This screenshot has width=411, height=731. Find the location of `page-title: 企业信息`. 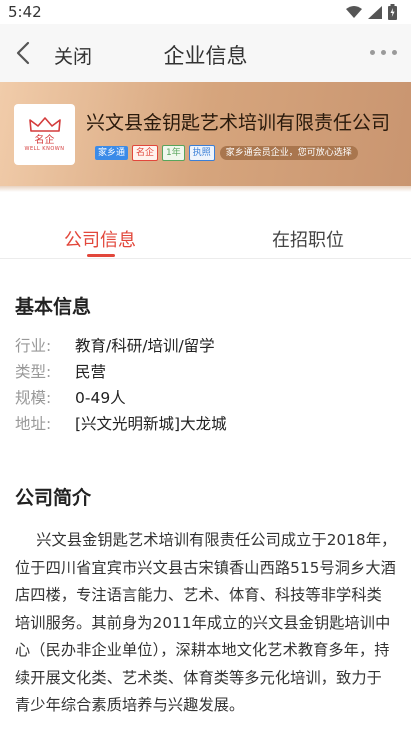

page-title: 企业信息 is located at coordinates (205, 56).